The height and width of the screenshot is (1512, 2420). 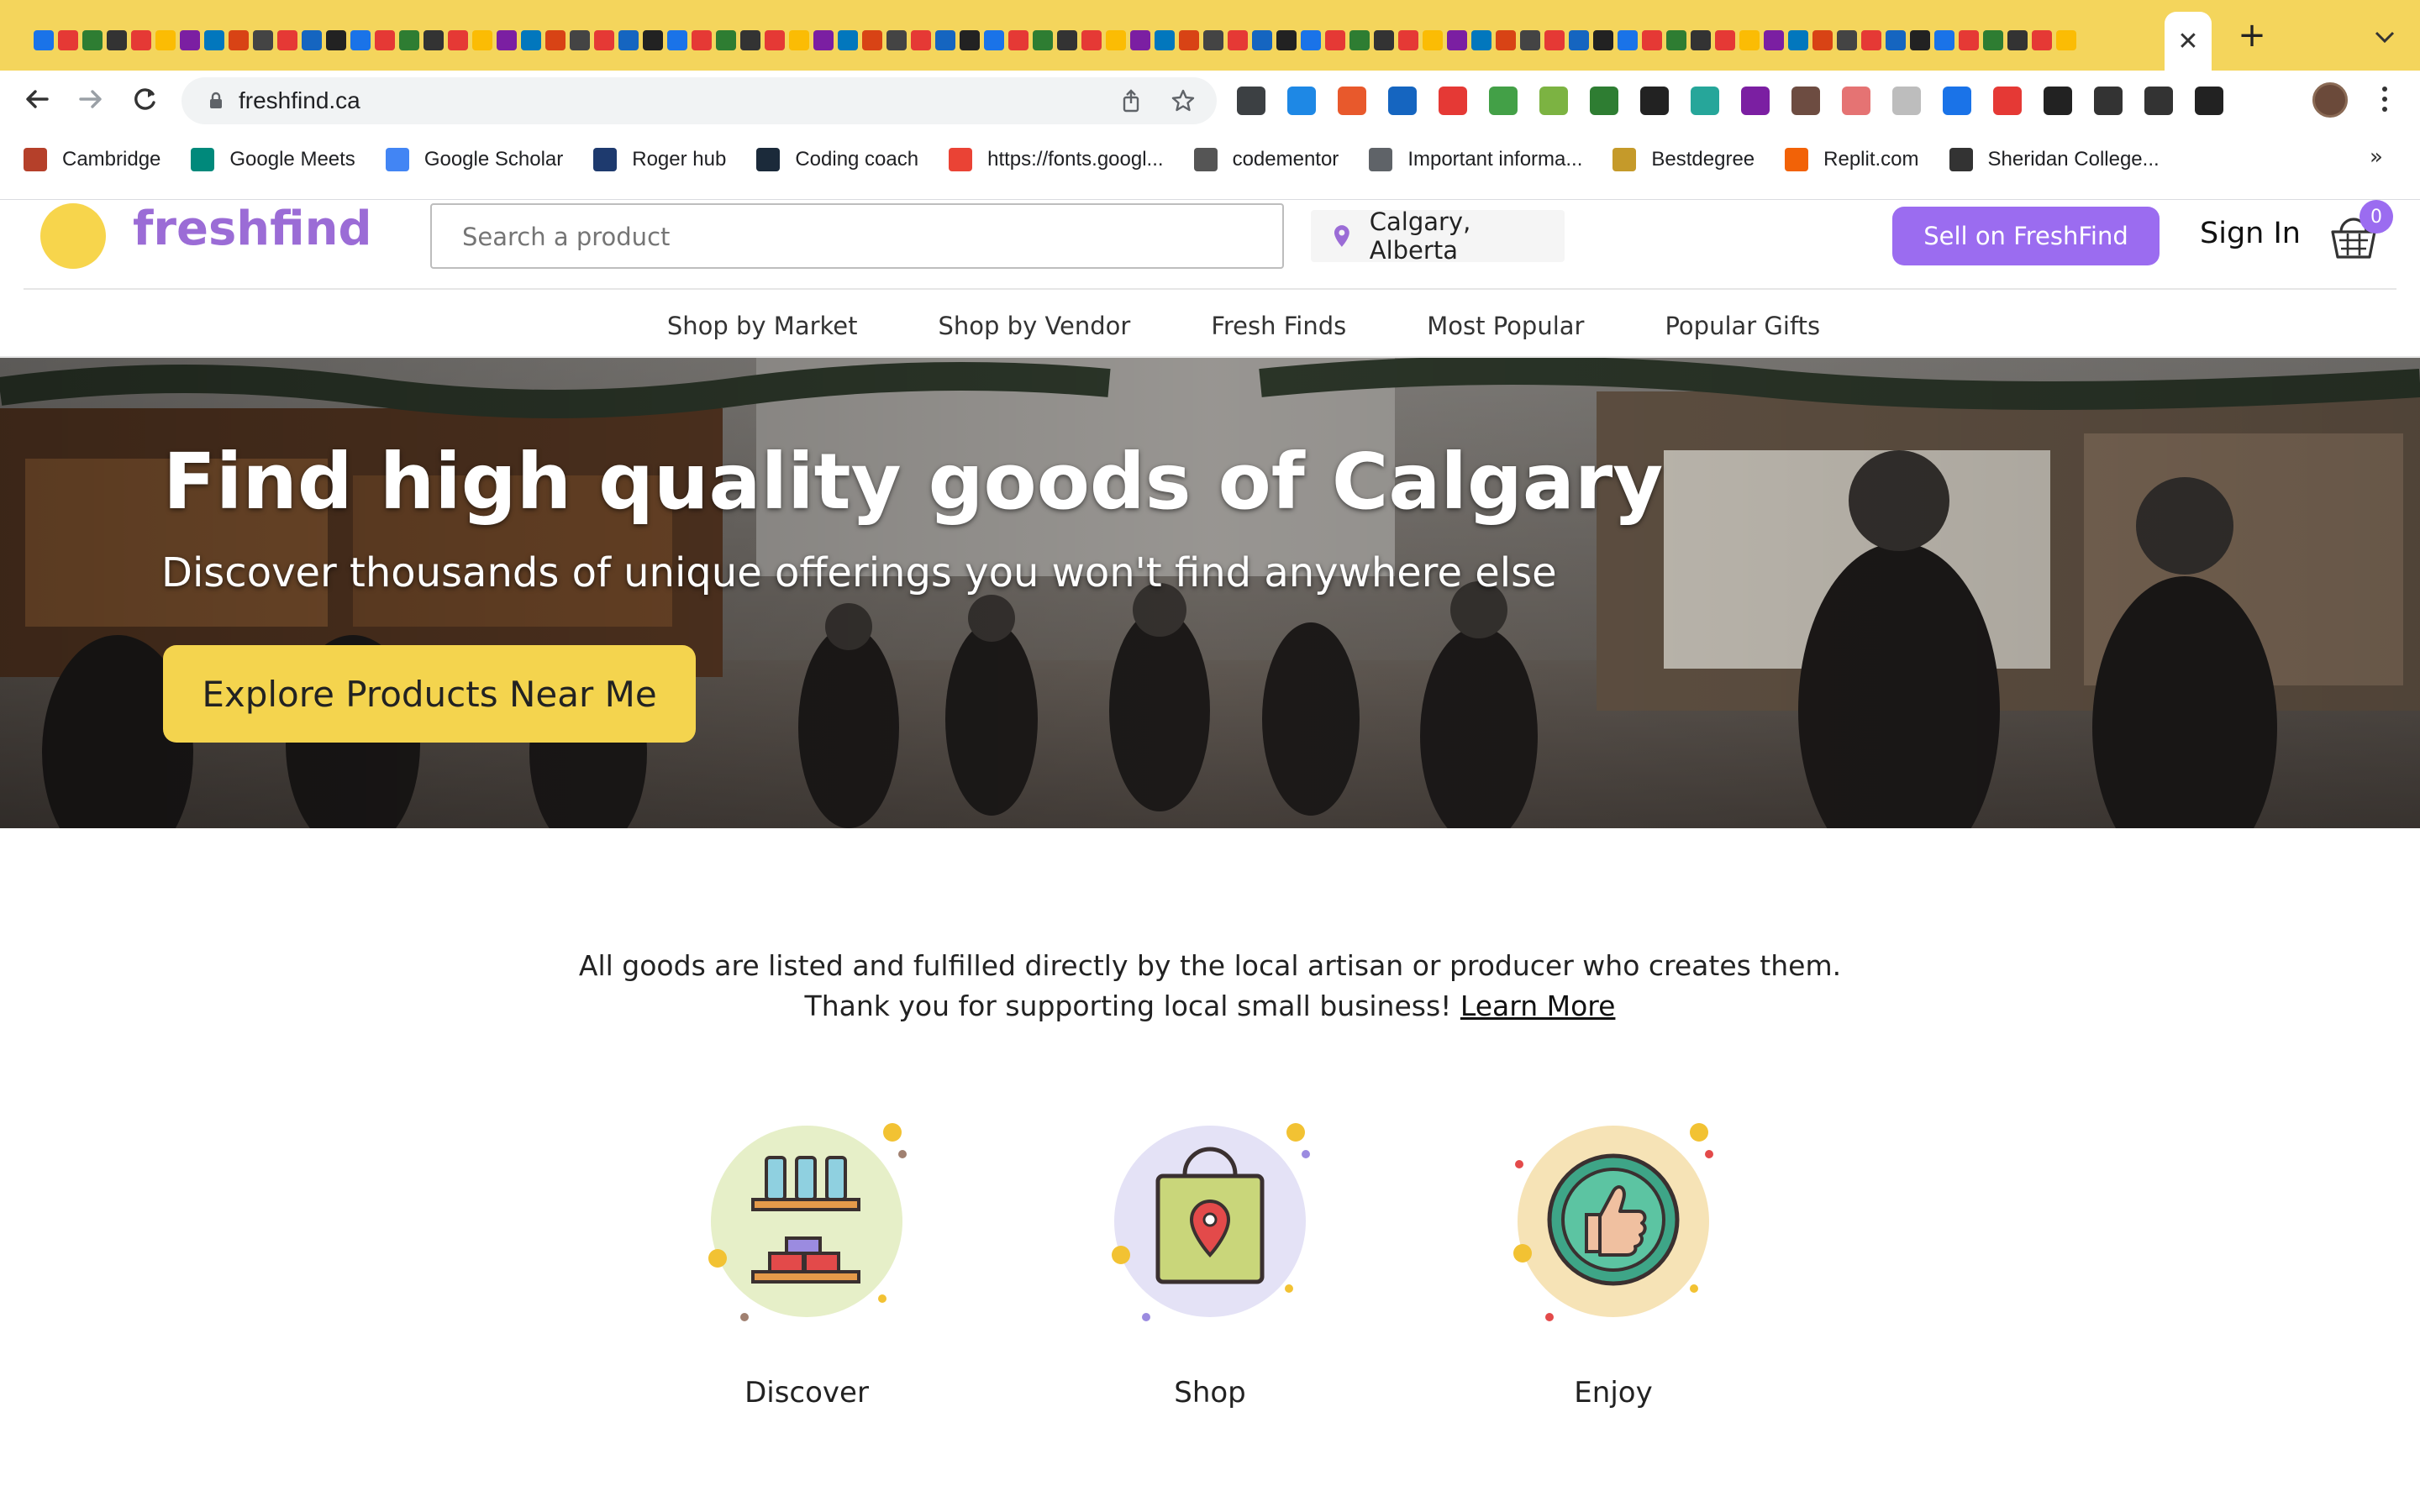 What do you see at coordinates (1183, 100) in the screenshot?
I see `bookmark-star-icon` at bounding box center [1183, 100].